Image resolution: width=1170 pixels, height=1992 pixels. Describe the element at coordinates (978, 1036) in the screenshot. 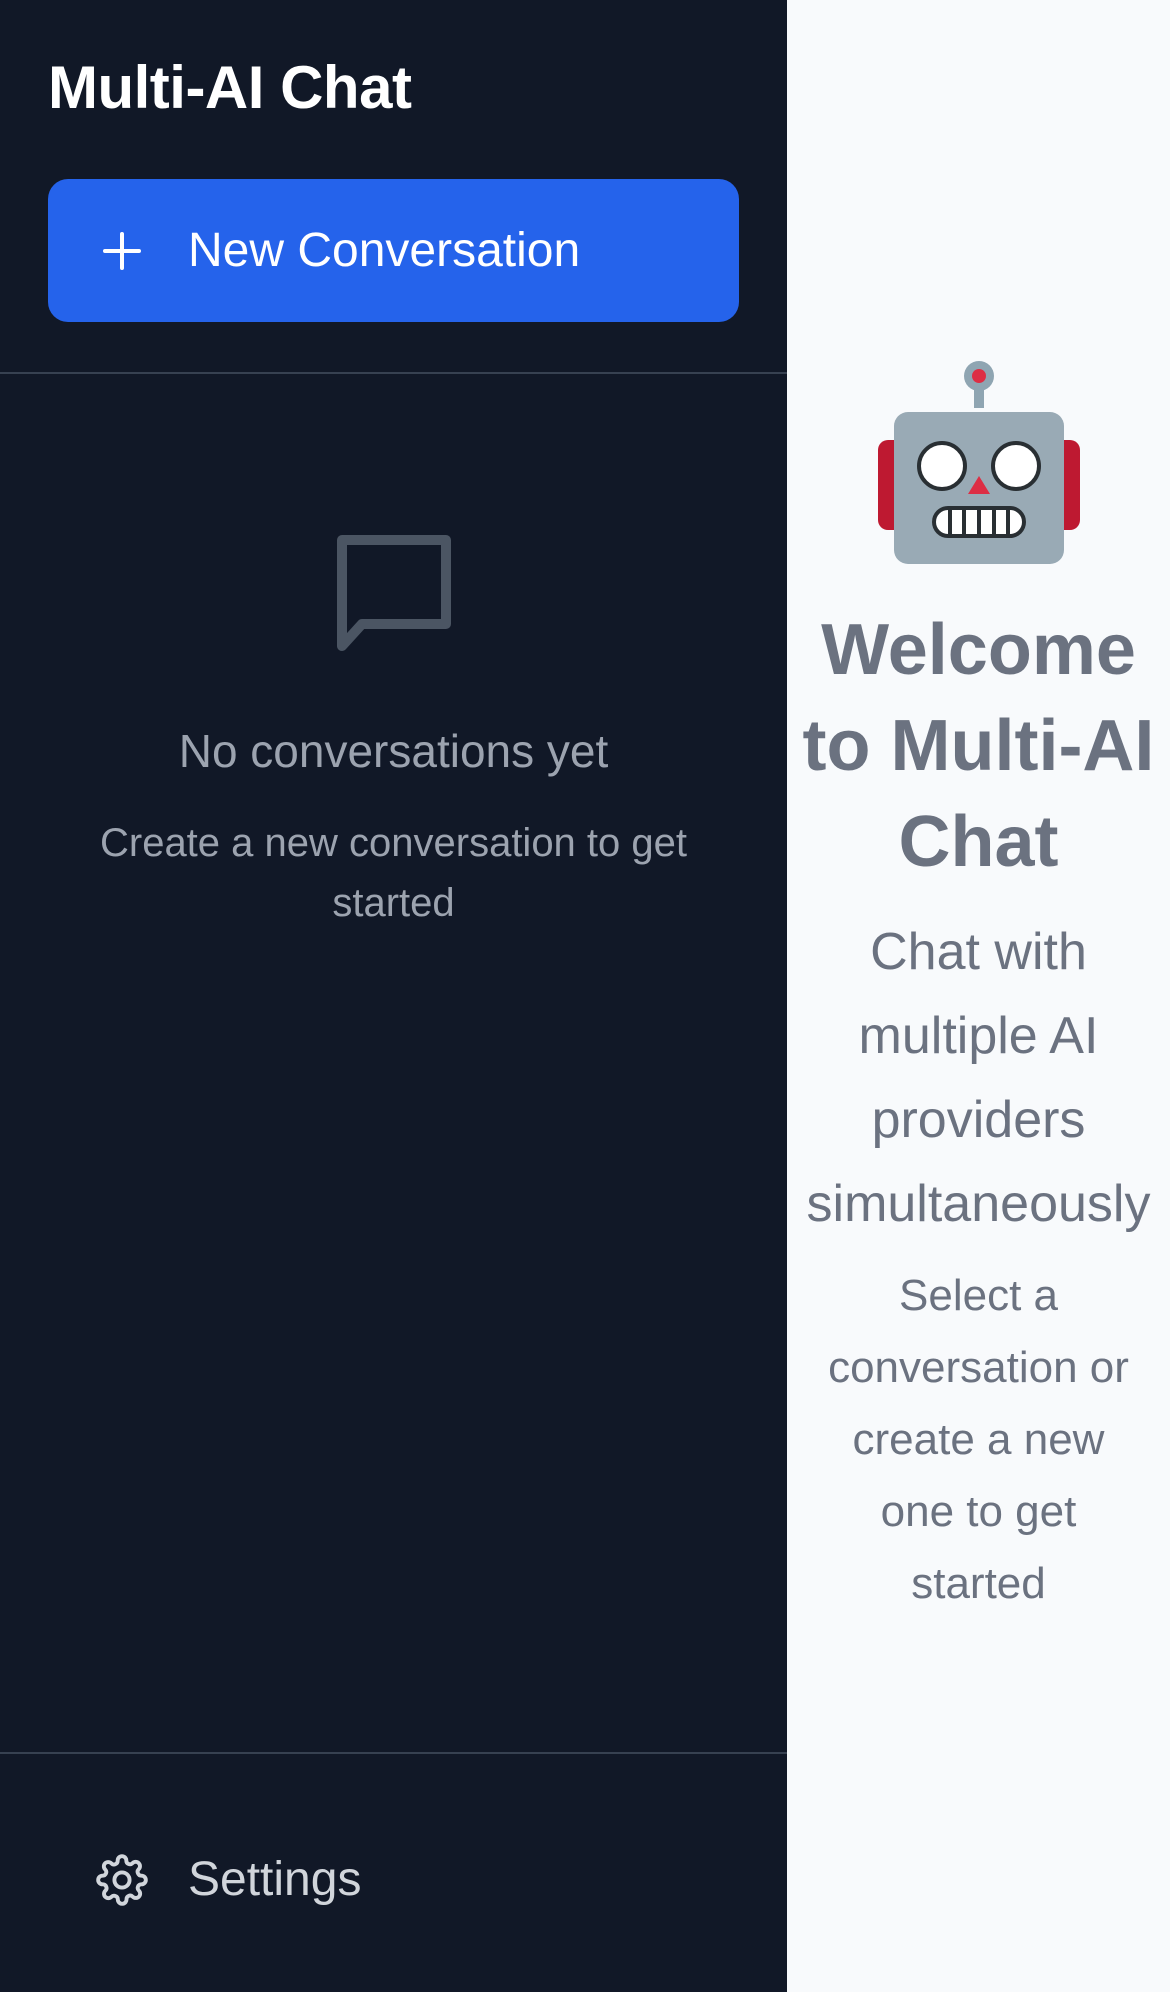

I see `welcome-subtitle-line: multiple AI` at that location.